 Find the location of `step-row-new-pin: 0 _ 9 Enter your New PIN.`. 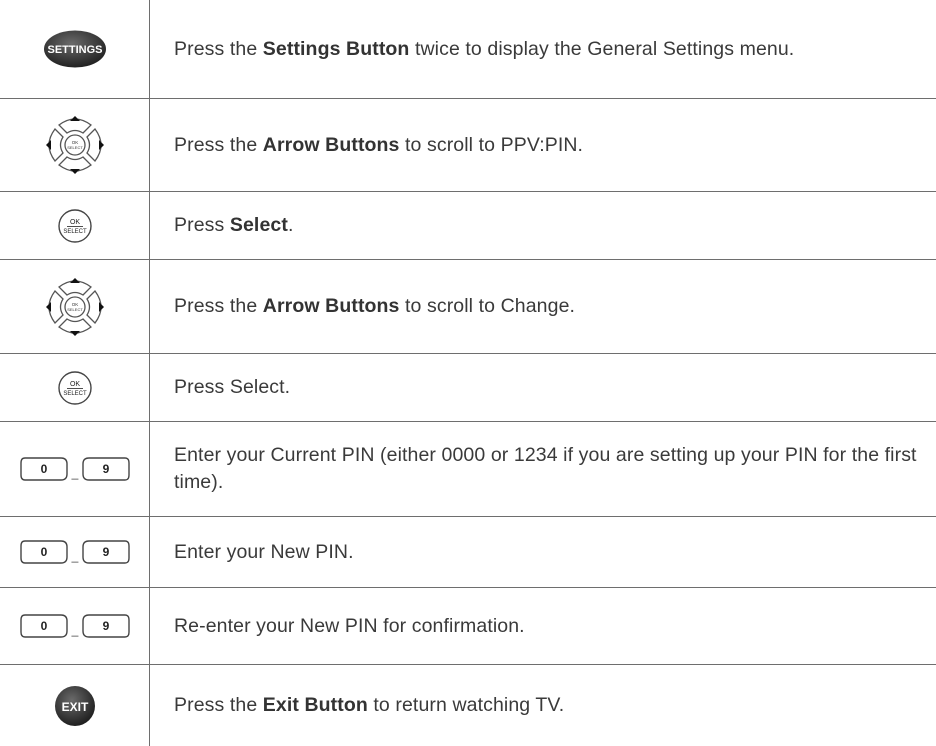

step-row-new-pin: 0 _ 9 Enter your New PIN. is located at coordinates (468, 552).